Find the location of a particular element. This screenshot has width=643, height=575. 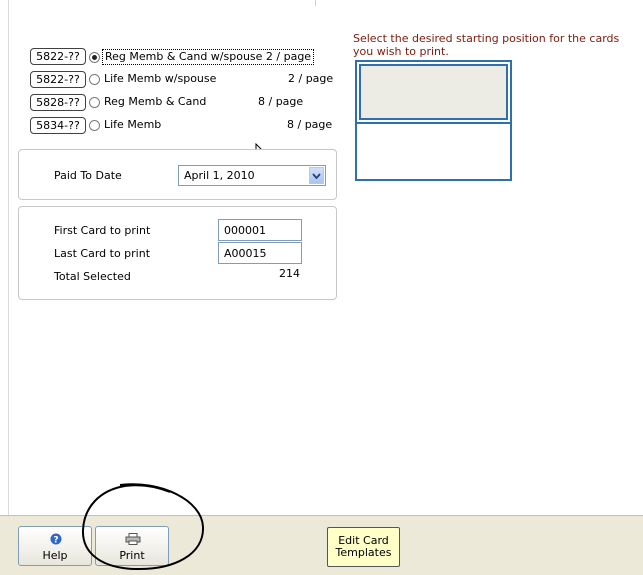

help-icon: ? is located at coordinates (56, 539).